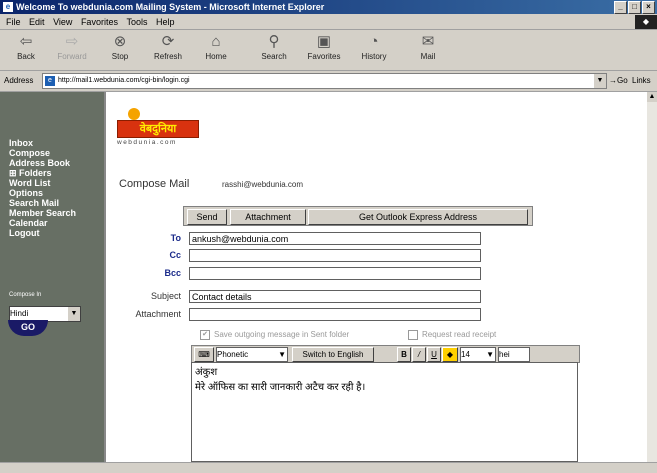 This screenshot has height=473, width=657. I want to click on maximize-icon: □, so click(634, 7).